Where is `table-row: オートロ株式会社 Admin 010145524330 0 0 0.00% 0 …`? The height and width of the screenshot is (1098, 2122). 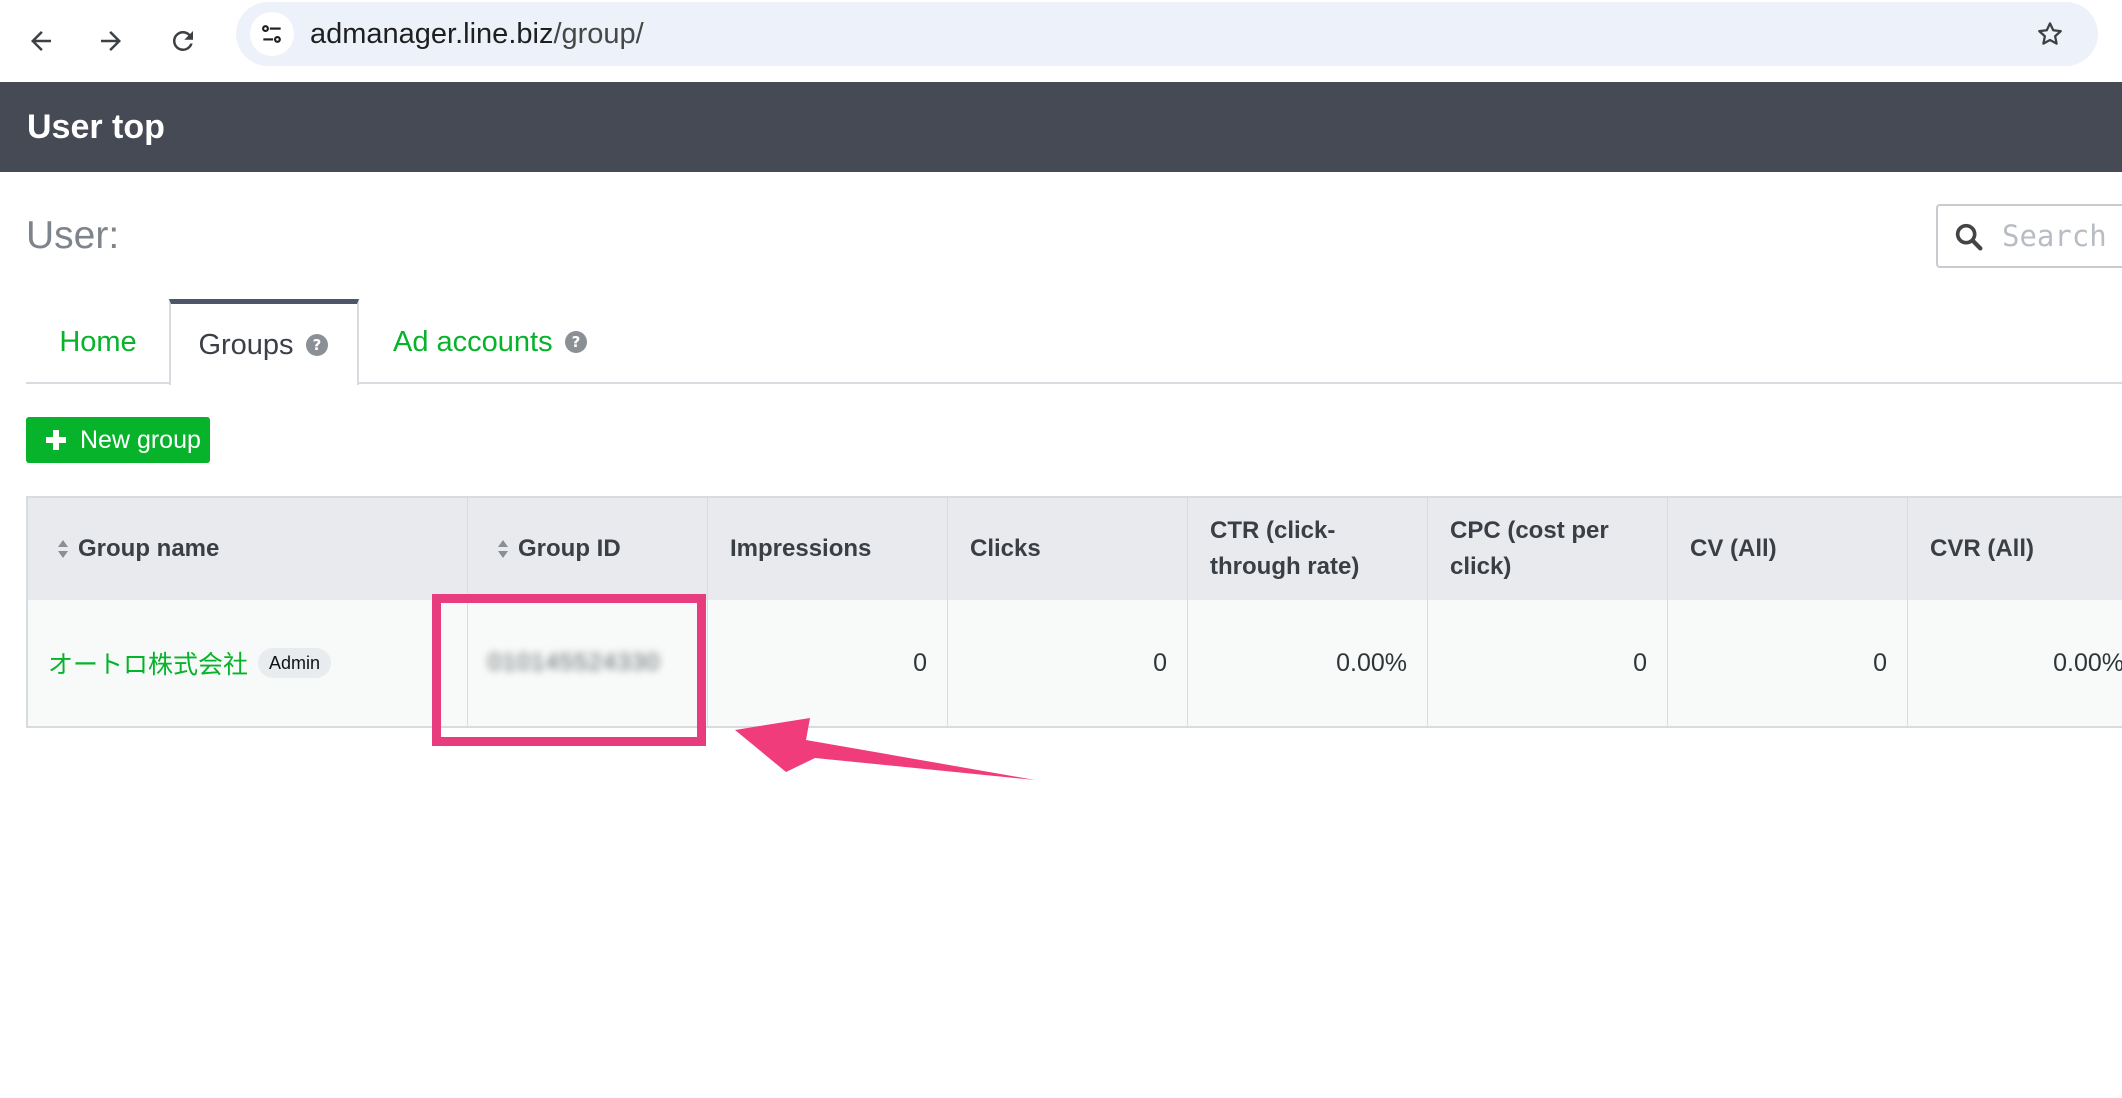 table-row: オートロ株式会社 Admin 010145524330 0 0 0.00% 0 … is located at coordinates (1075, 663).